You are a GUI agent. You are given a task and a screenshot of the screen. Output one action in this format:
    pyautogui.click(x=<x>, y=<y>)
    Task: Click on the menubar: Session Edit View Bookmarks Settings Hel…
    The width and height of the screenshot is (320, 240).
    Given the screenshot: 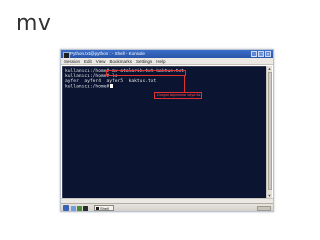 What is the action you would take?
    pyautogui.click(x=167, y=61)
    